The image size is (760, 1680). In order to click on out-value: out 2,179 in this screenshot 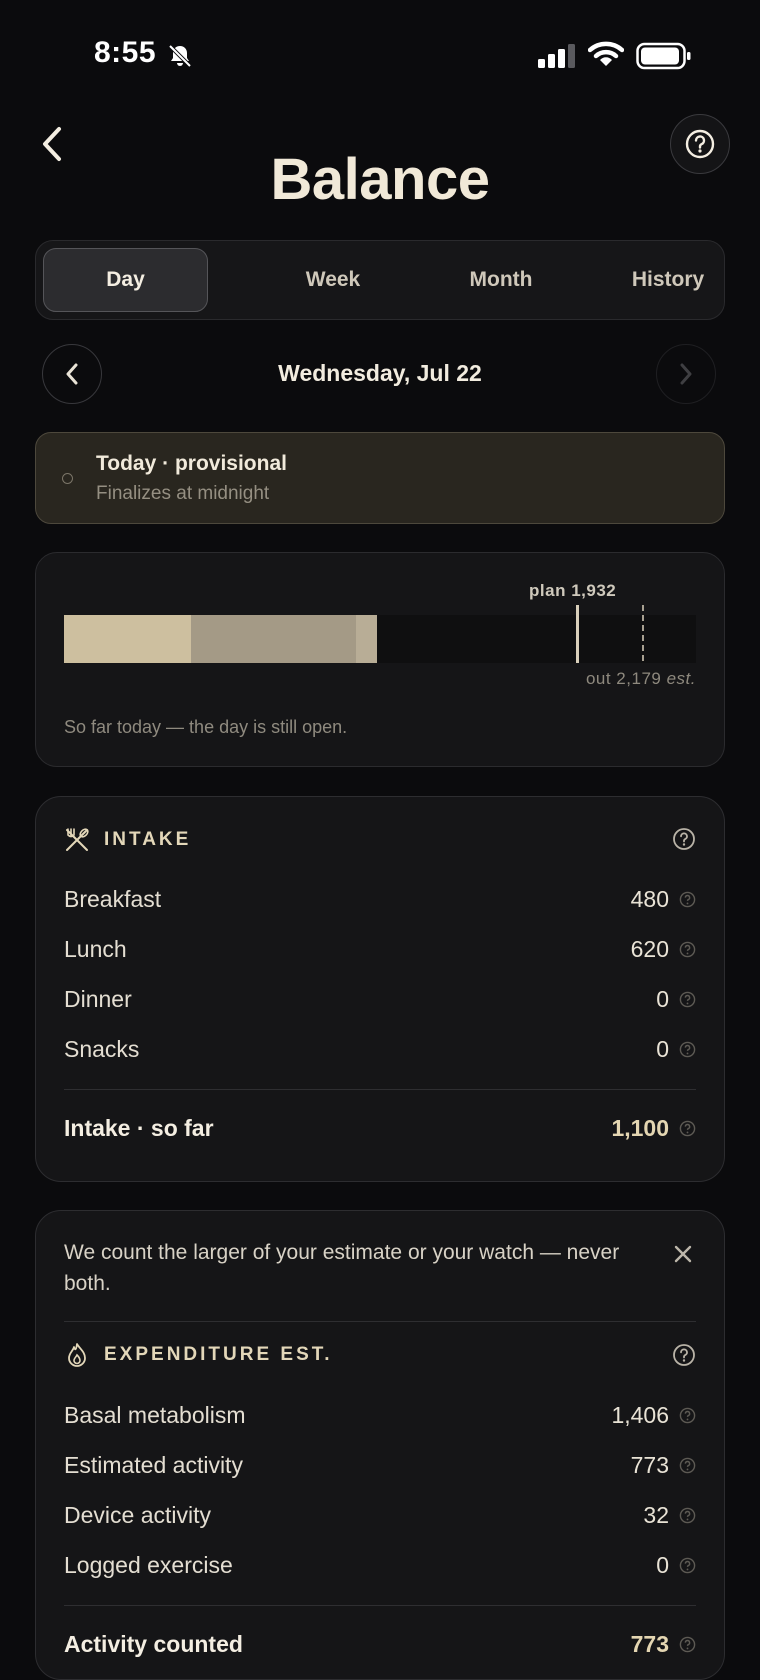, I will do `click(623, 678)`.